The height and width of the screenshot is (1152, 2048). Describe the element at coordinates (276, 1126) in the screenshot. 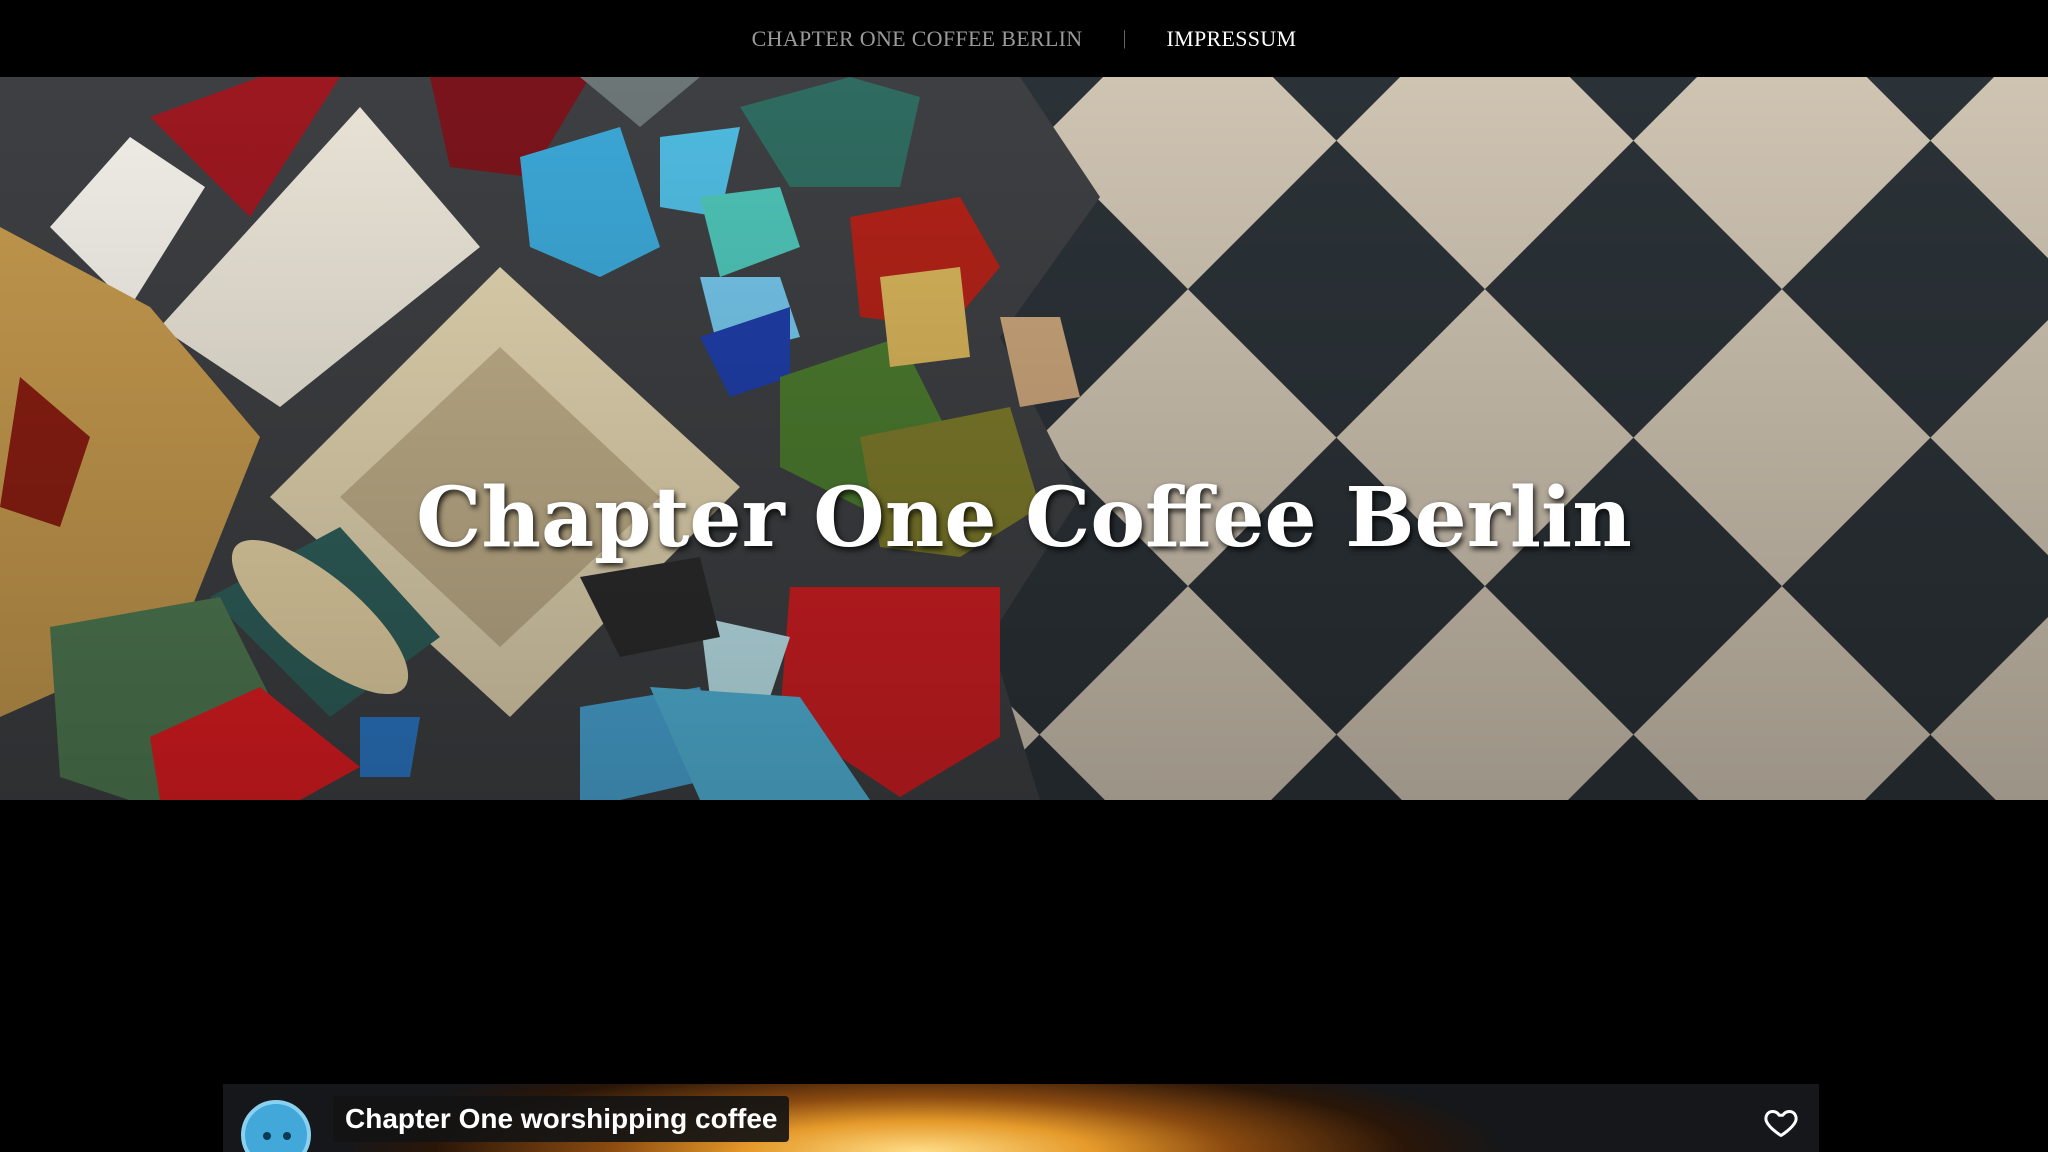

I see `channel-avatar-icon` at that location.